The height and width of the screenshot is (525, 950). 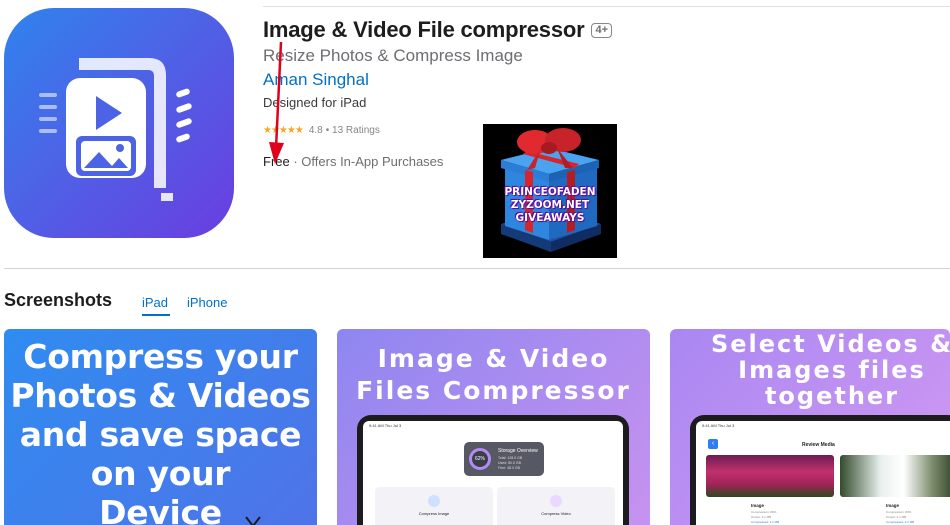 I want to click on caption-line: Image & Video, so click(x=493, y=358).